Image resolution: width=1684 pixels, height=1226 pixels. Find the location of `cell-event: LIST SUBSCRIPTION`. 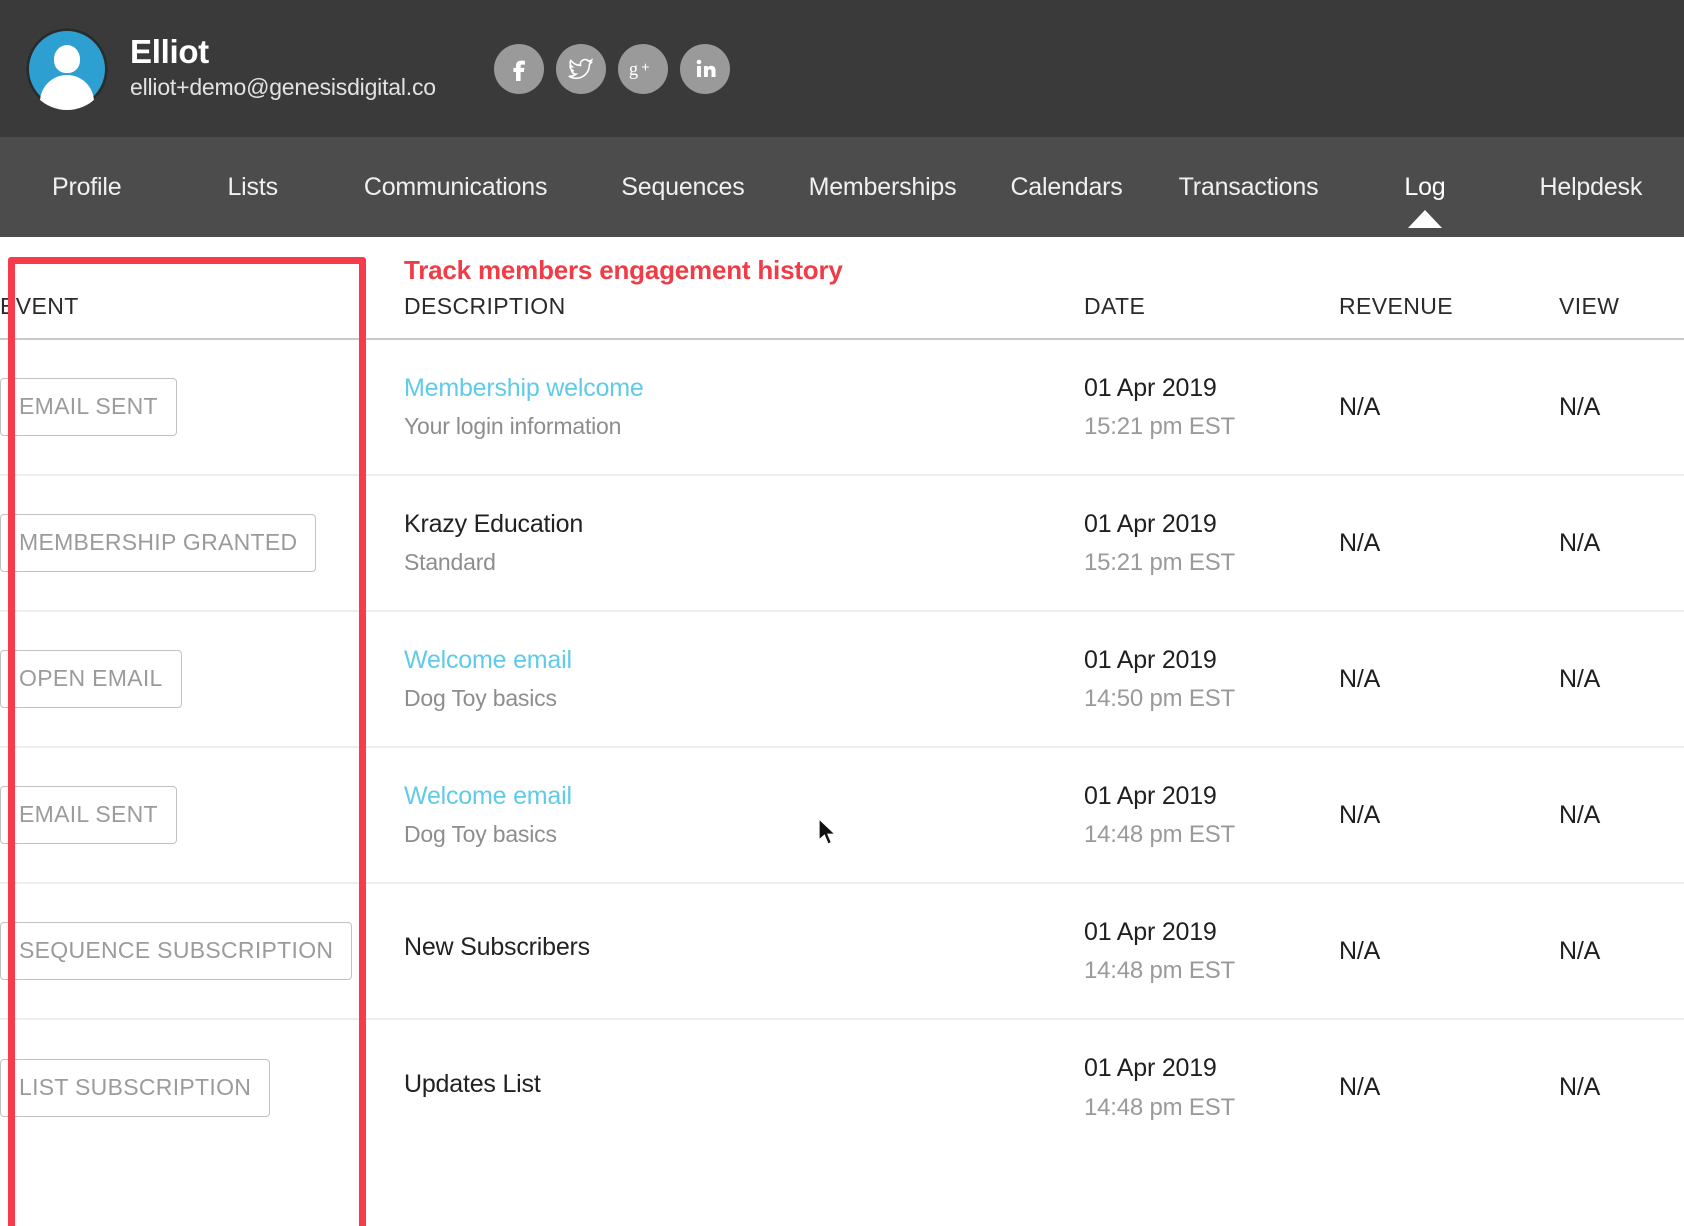

cell-event: LIST SUBSCRIPTION is located at coordinates (202, 1087).